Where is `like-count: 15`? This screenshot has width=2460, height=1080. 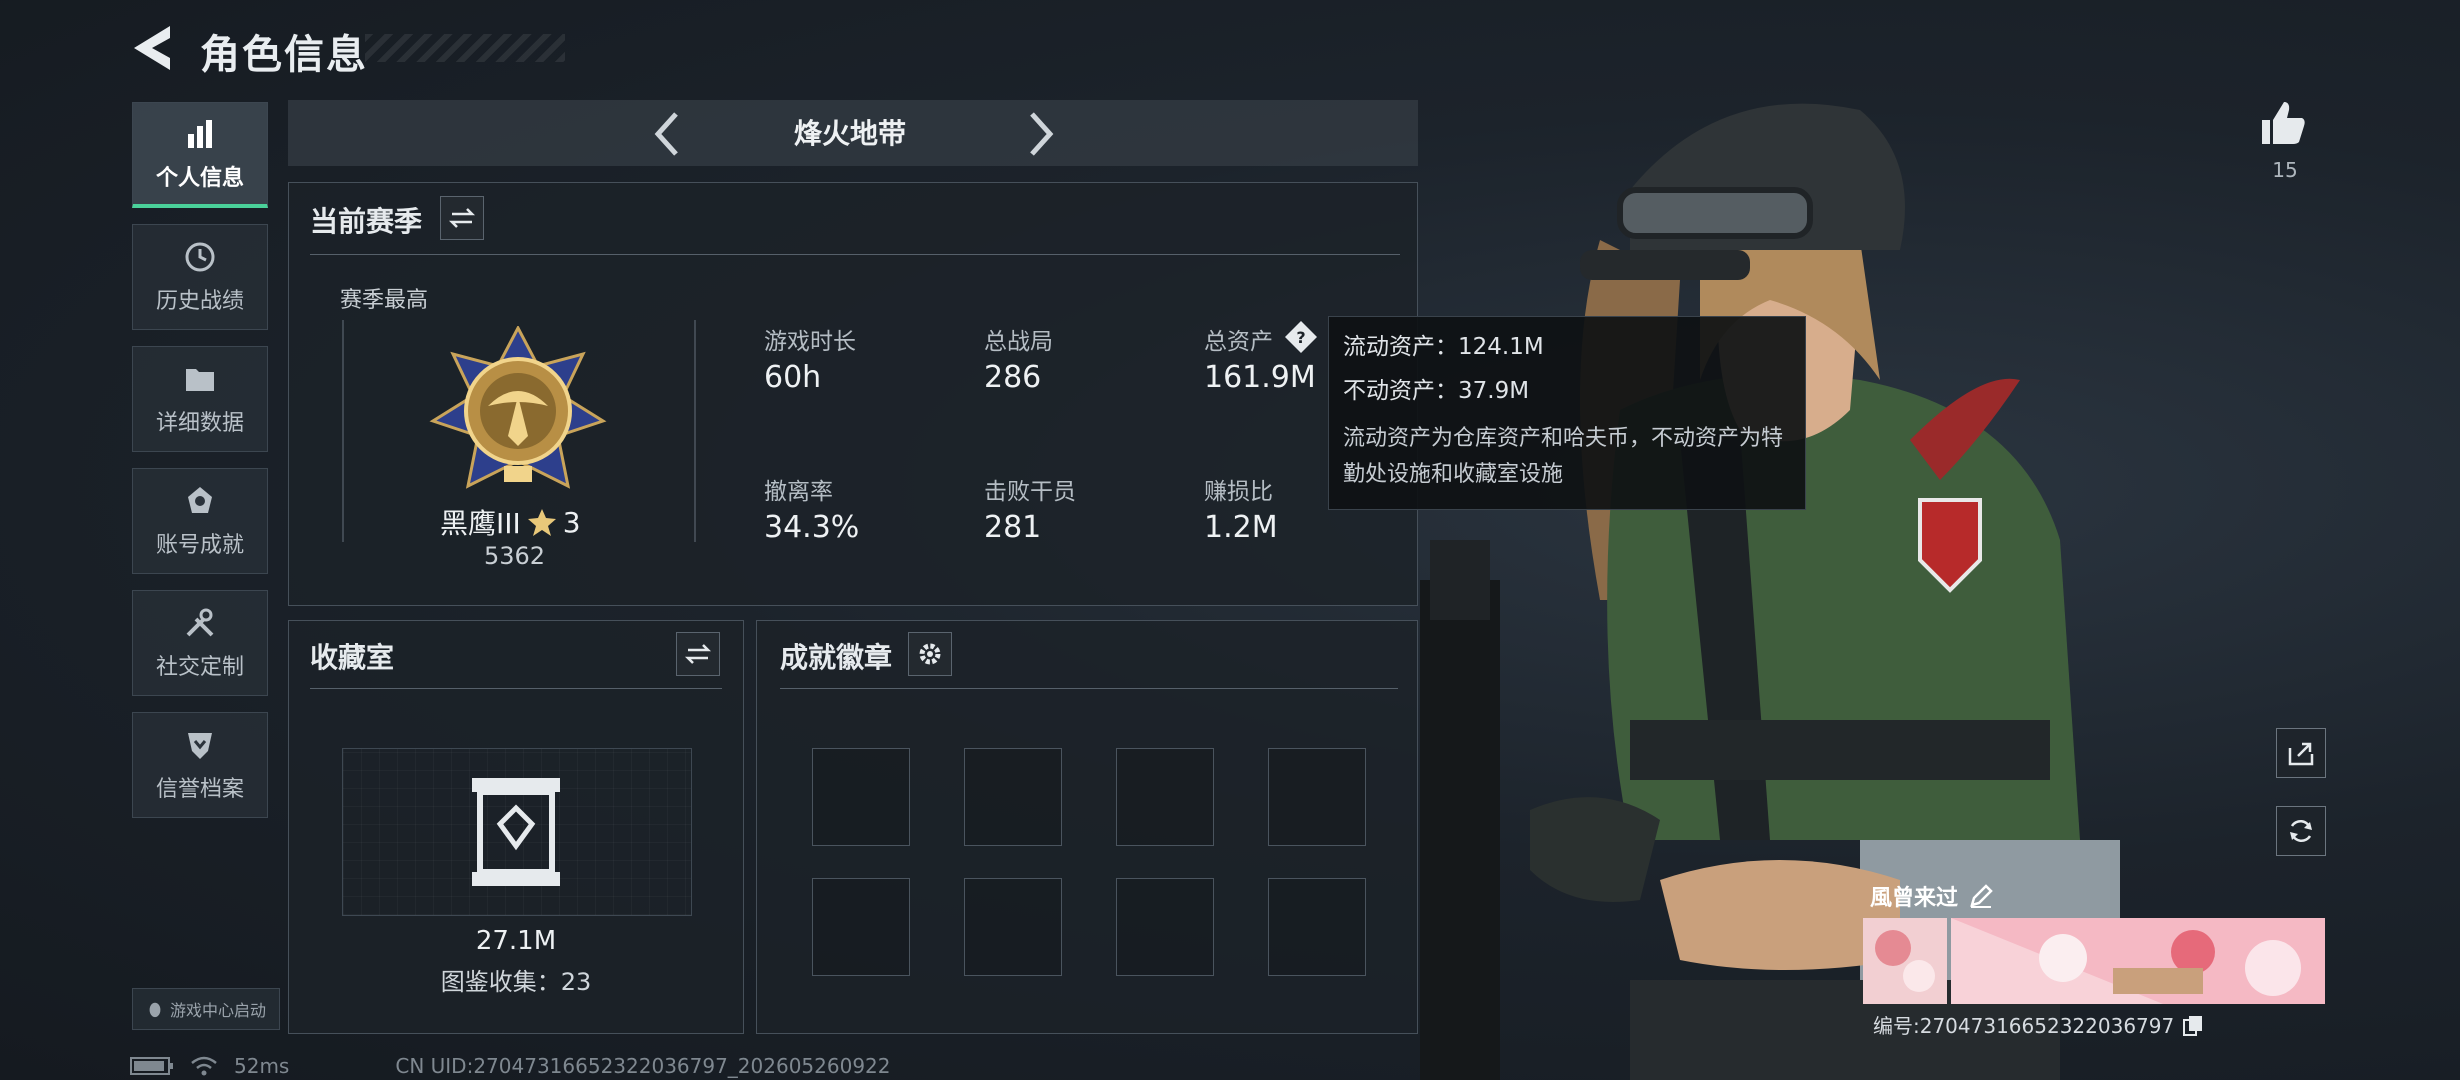 like-count: 15 is located at coordinates (2285, 170).